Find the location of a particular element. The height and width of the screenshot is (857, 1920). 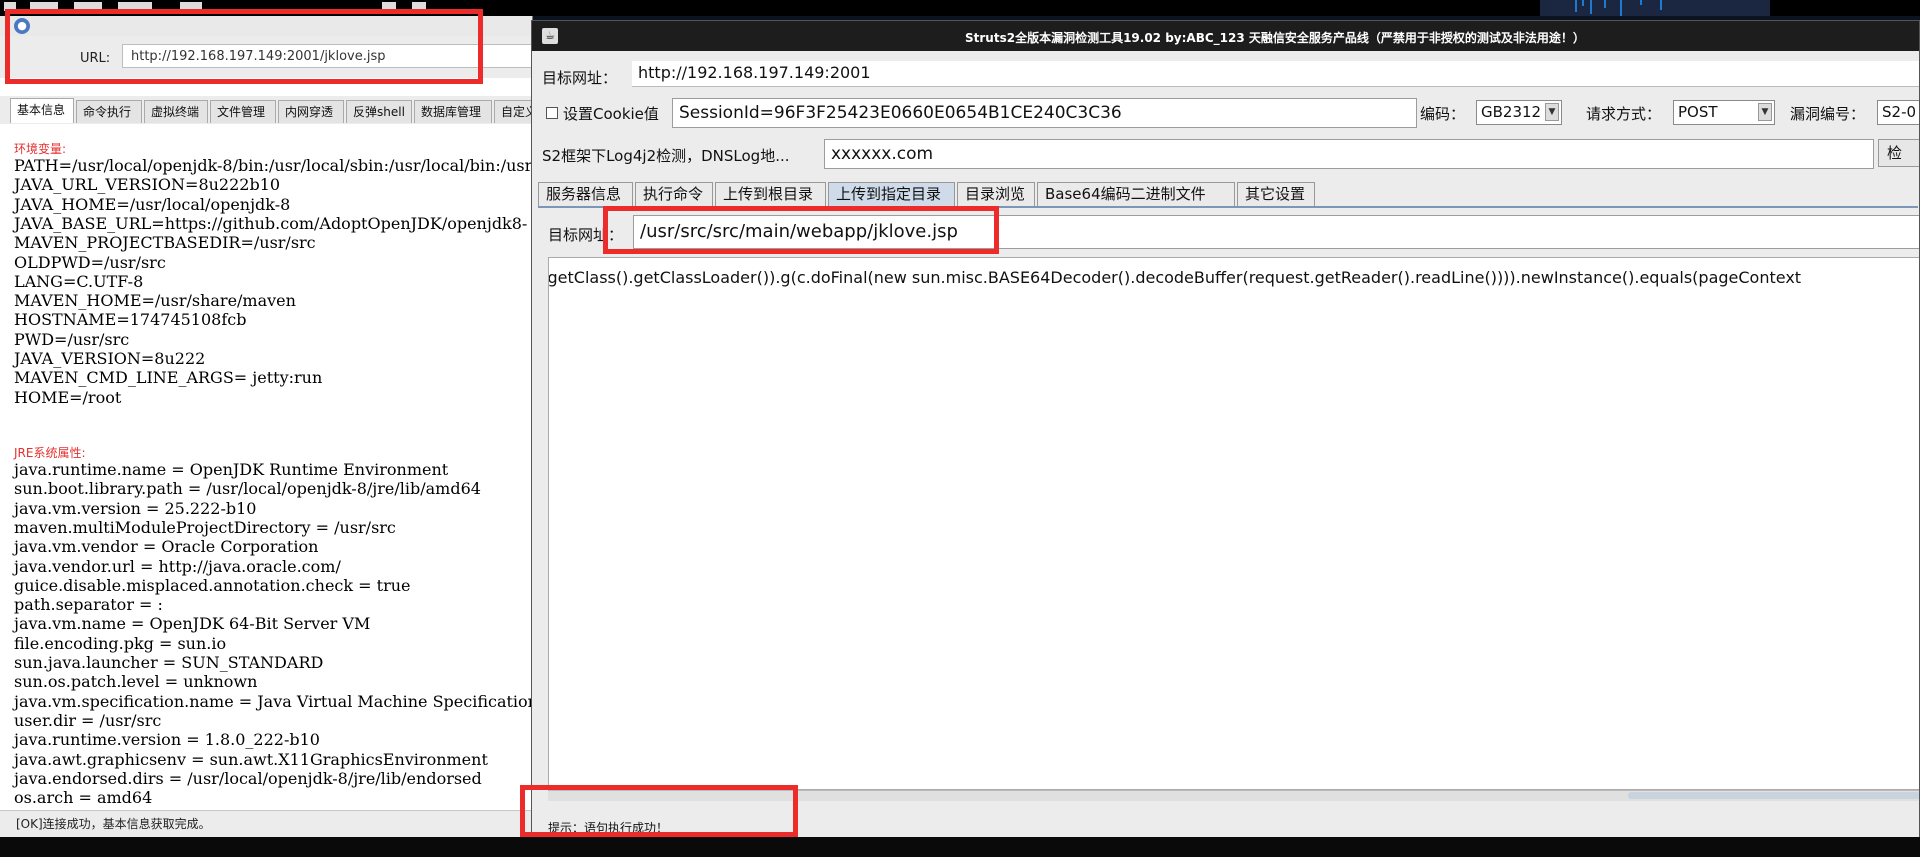

dnslog-input: xxxxxx.com is located at coordinates (1349, 154).